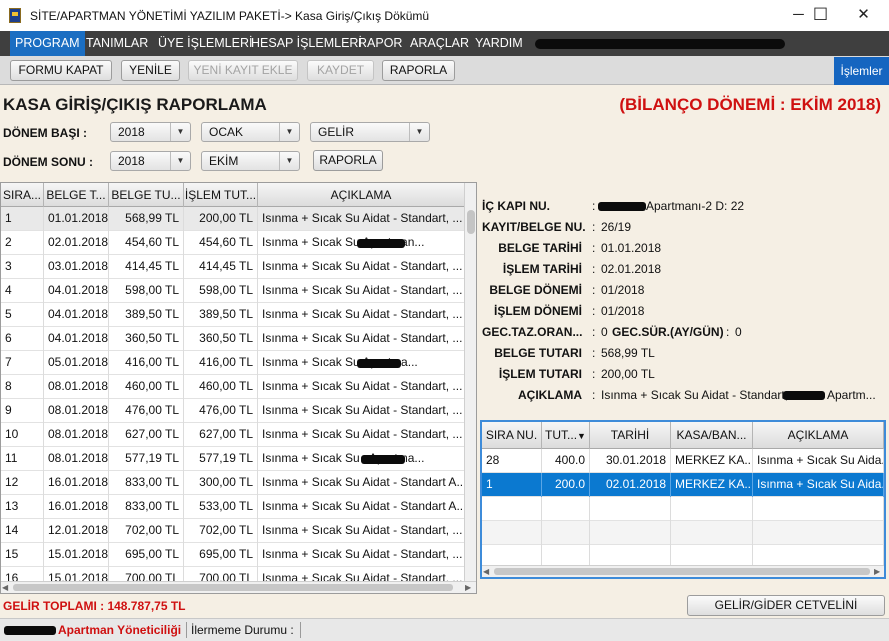  I want to click on menu-araclar: ARAÇLAR, so click(439, 43).